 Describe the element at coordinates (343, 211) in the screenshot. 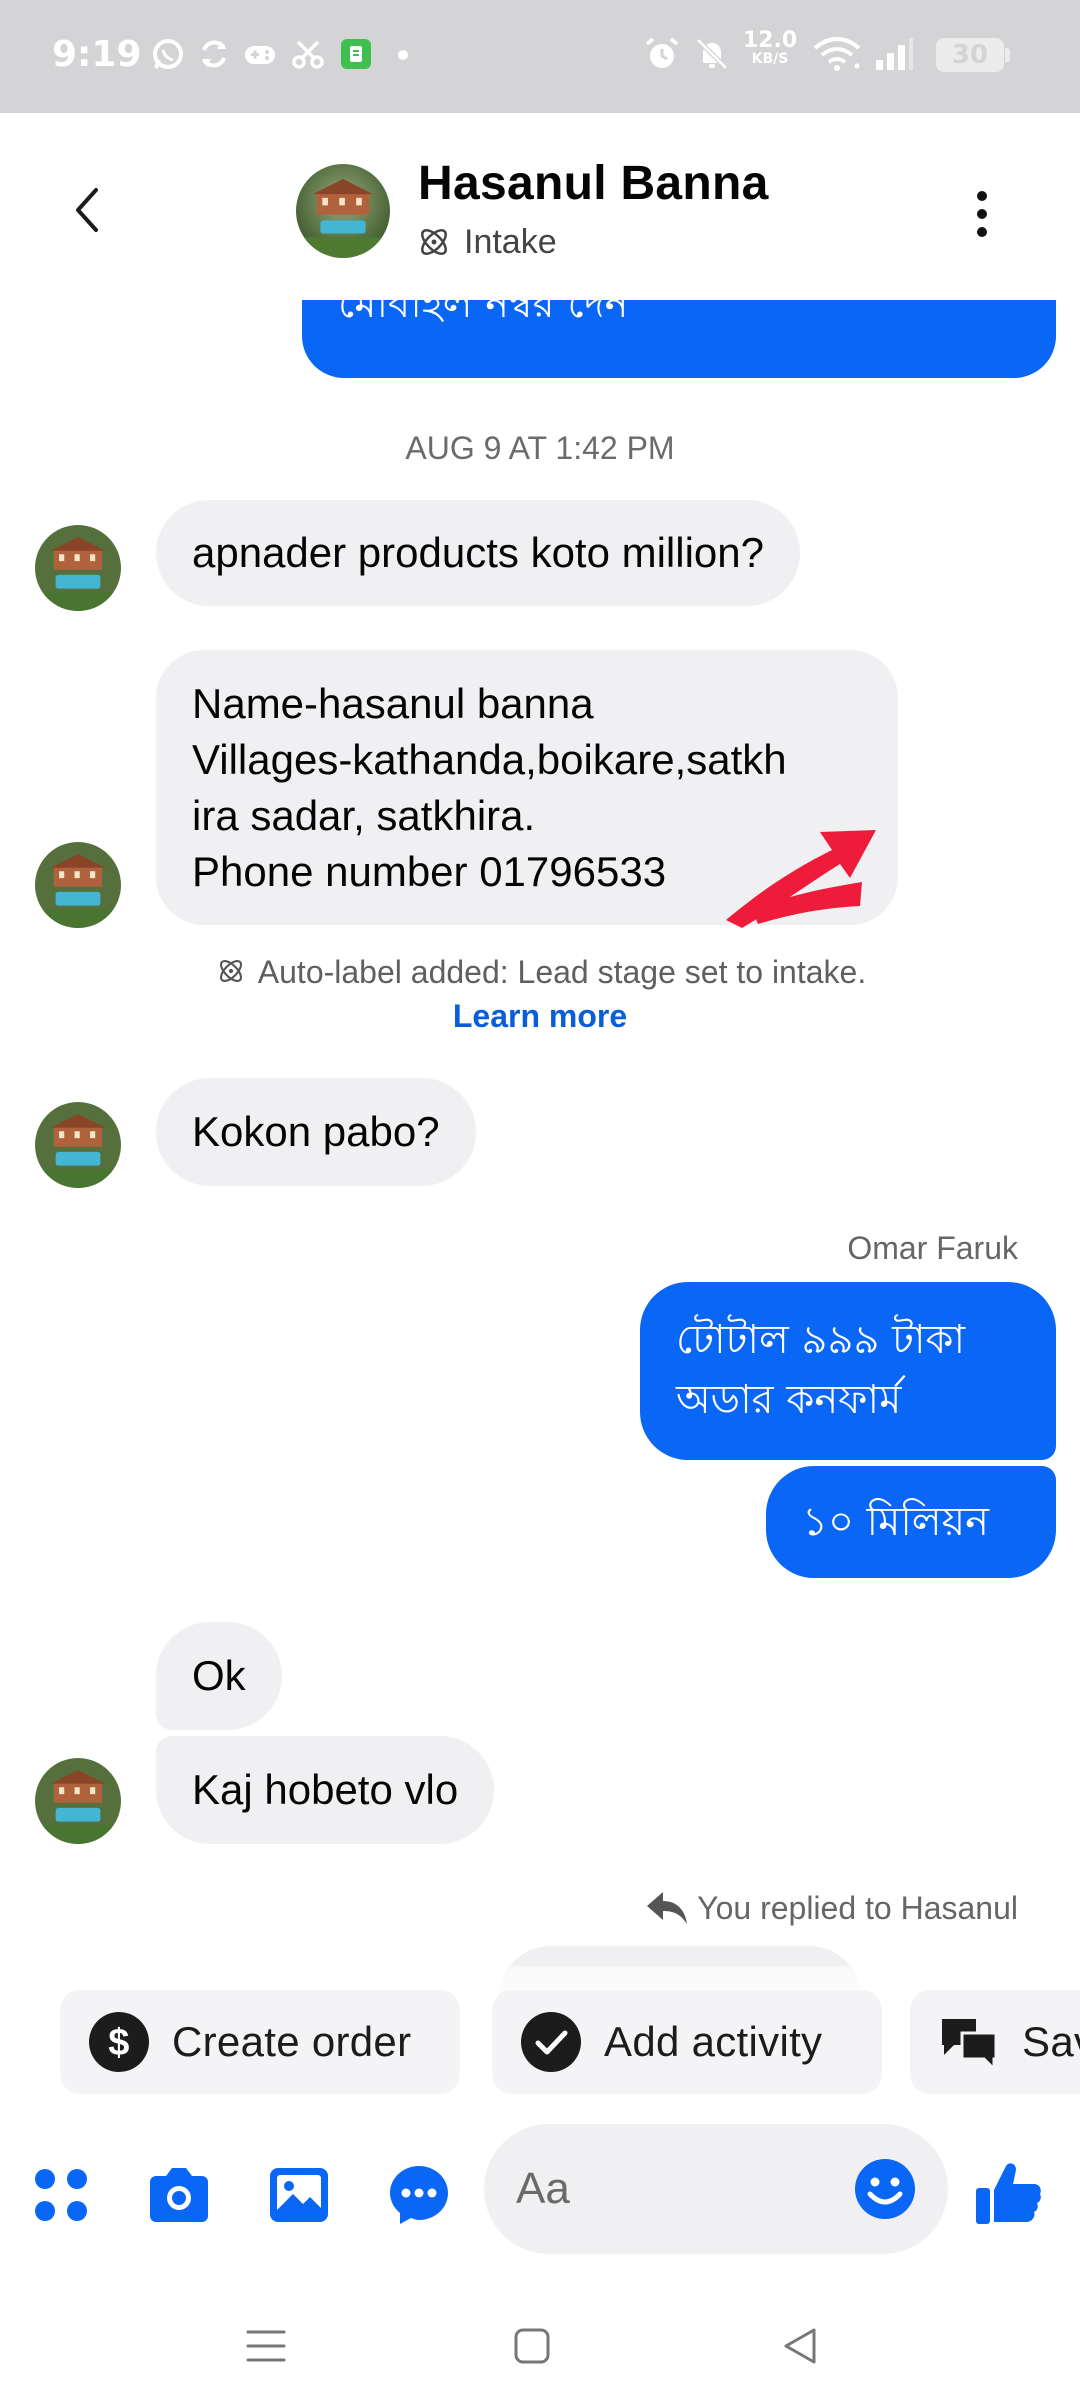

I see `contact-avatar` at that location.